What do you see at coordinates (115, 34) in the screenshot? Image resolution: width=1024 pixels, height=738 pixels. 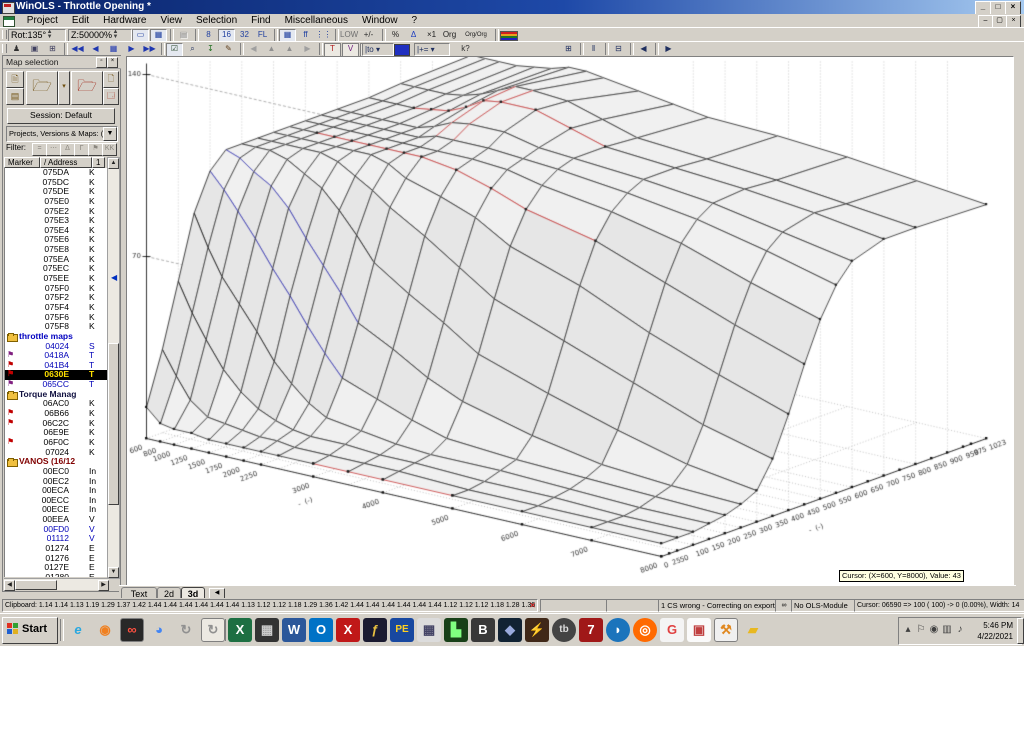 I see `zoom-spinner: ▲ ▼` at bounding box center [115, 34].